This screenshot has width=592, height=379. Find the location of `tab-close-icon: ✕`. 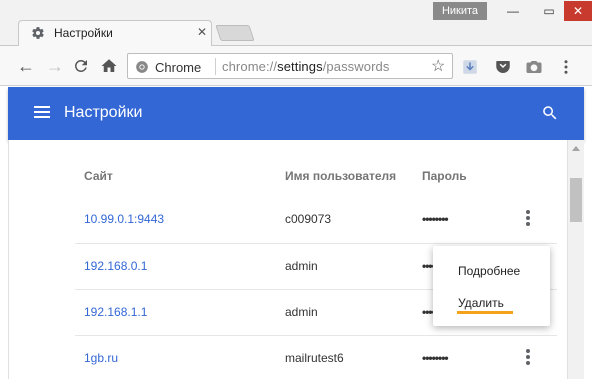

tab-close-icon: ✕ is located at coordinates (202, 32).